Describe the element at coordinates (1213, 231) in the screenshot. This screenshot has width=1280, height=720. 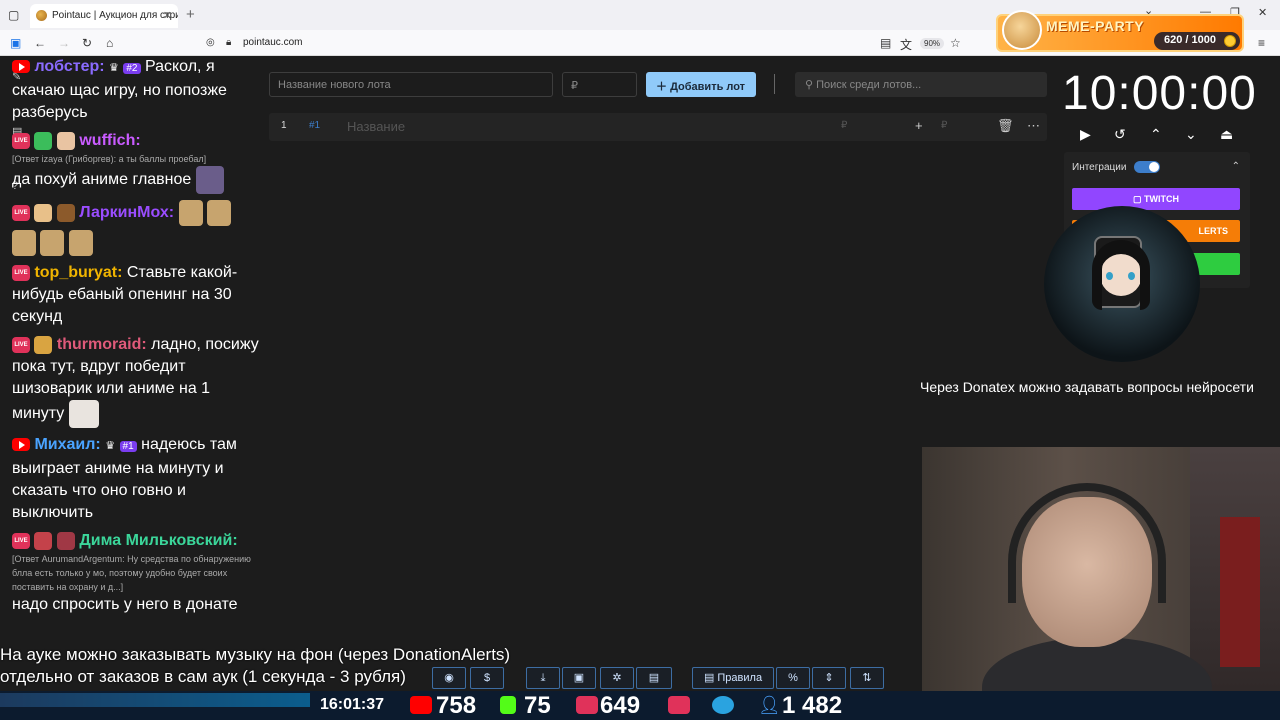
I see `donationalerts-label: LERTS` at that location.